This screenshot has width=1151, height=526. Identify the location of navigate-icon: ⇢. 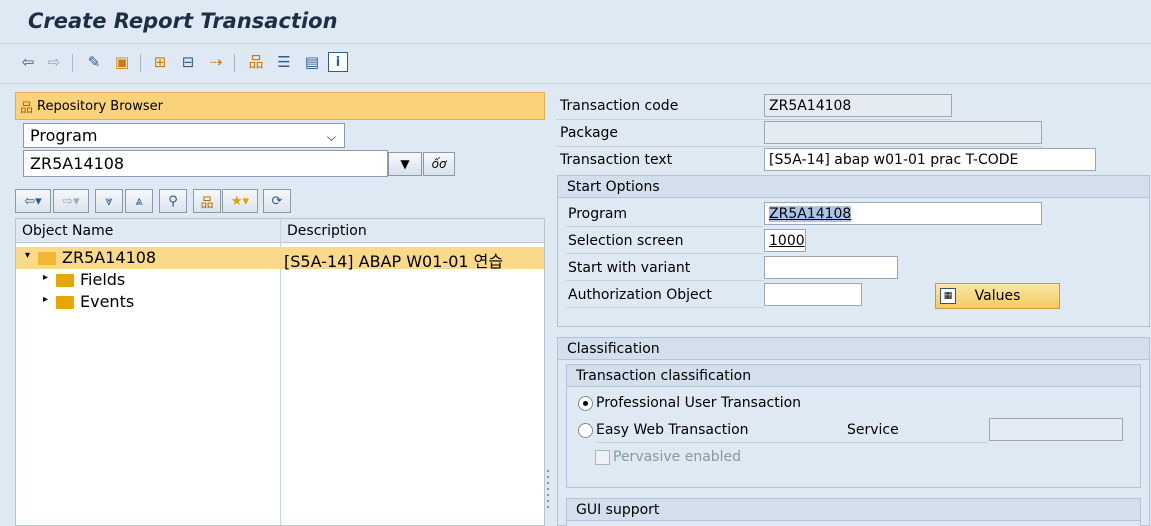
(216, 62).